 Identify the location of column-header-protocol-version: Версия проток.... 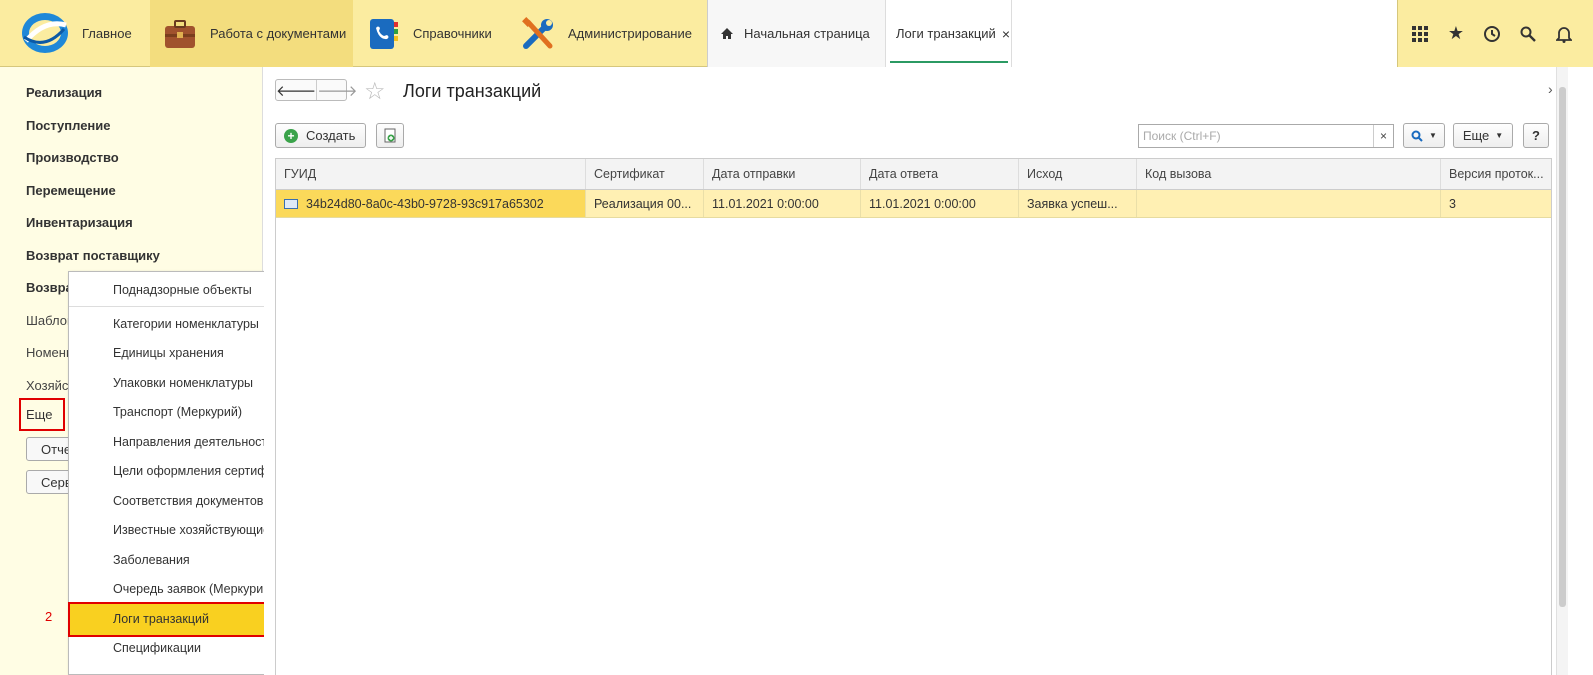
(1496, 174).